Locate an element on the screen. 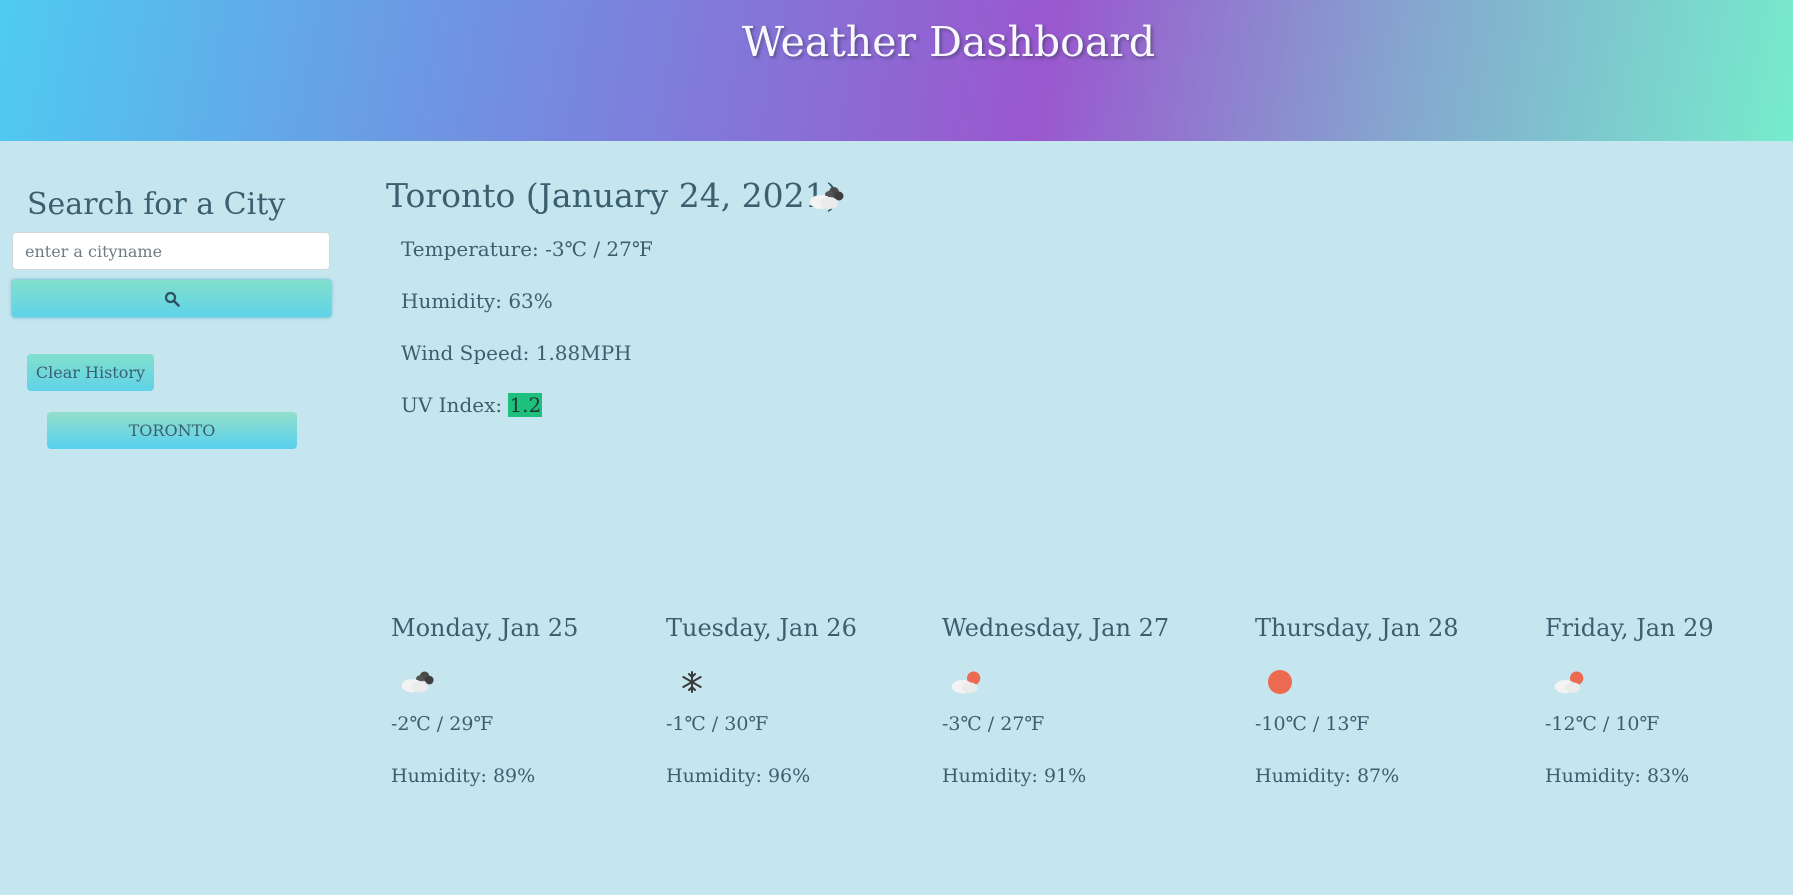  sun-icon is located at coordinates (1280, 682).